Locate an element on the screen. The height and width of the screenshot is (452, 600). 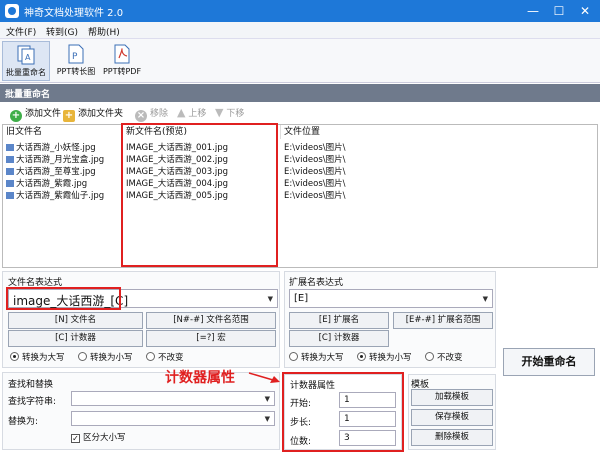
move-down-button: ▼ 下移 is located at coordinates (229, 112).